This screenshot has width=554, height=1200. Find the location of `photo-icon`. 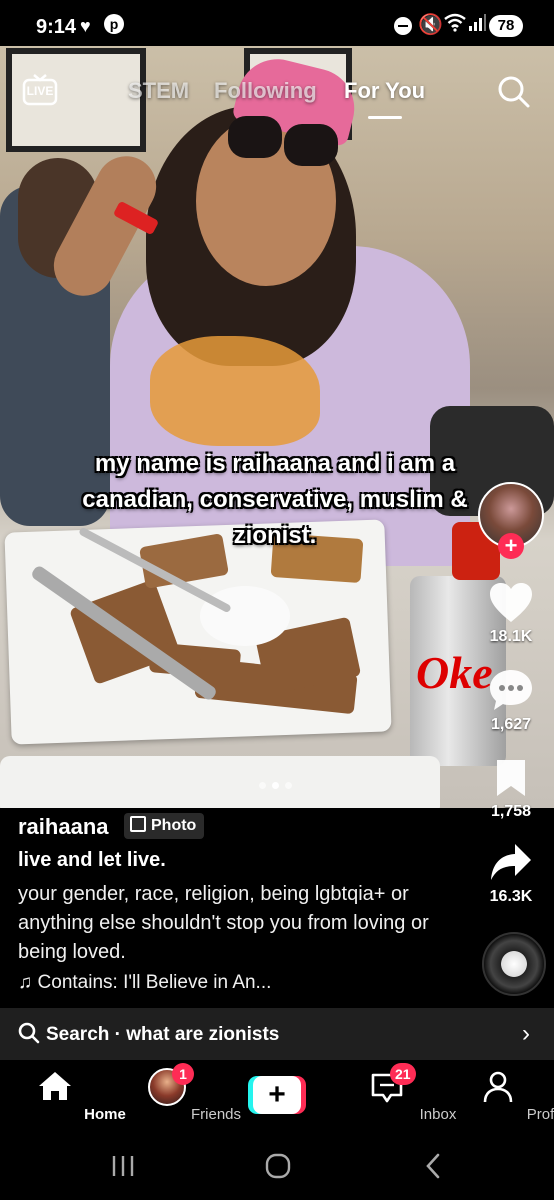

photo-icon is located at coordinates (138, 824).